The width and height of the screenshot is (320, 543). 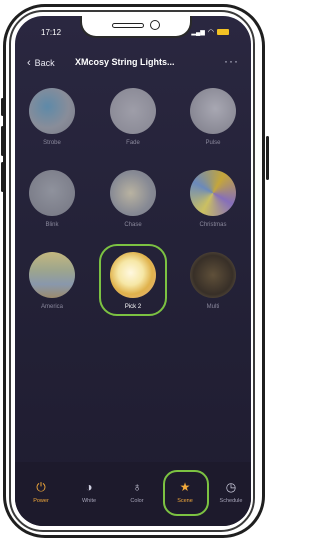 I want to click on tab-color: ♁ Color, so click(x=137, y=492).